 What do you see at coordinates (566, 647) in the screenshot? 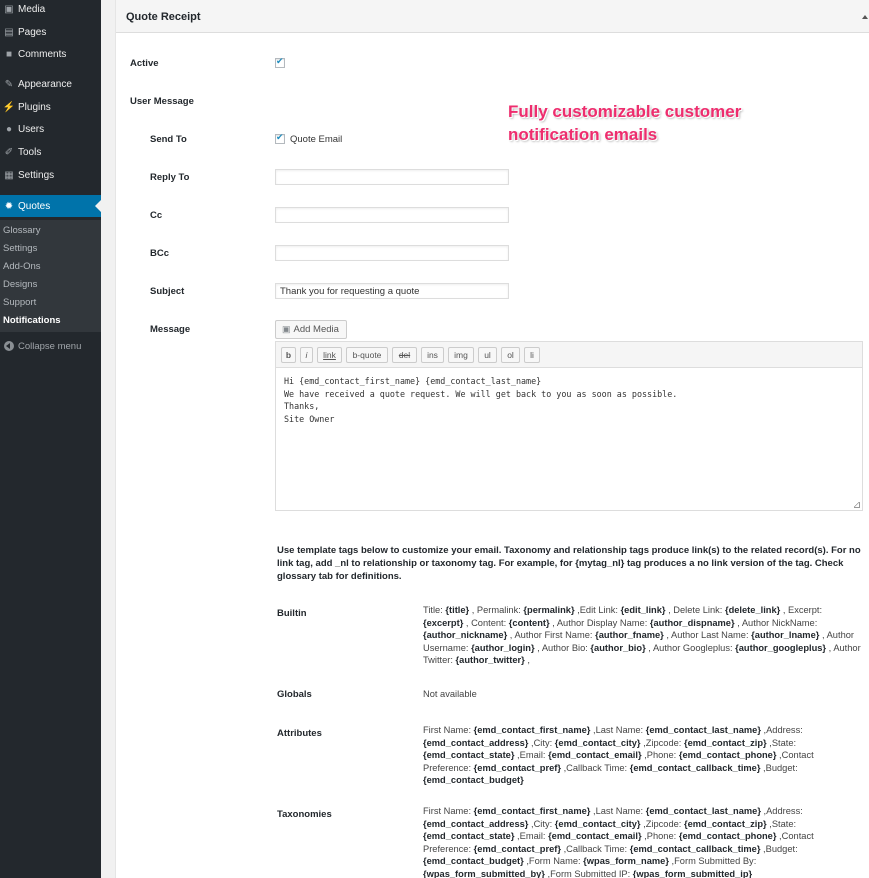
I see `tag-name: Author Bio:` at bounding box center [566, 647].